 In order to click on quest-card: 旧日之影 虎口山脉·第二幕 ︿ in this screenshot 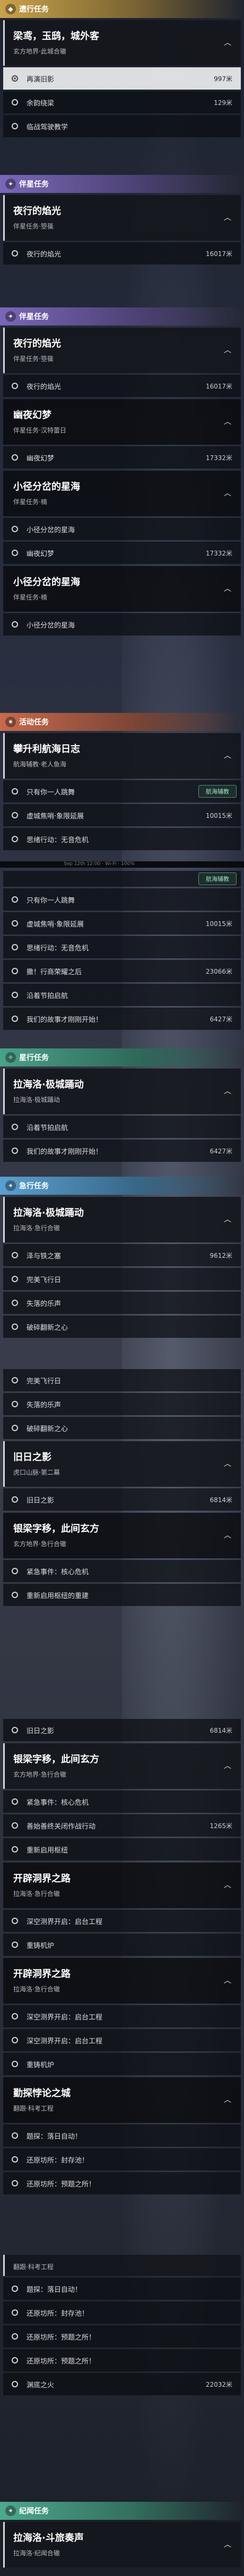, I will do `click(122, 1464)`.